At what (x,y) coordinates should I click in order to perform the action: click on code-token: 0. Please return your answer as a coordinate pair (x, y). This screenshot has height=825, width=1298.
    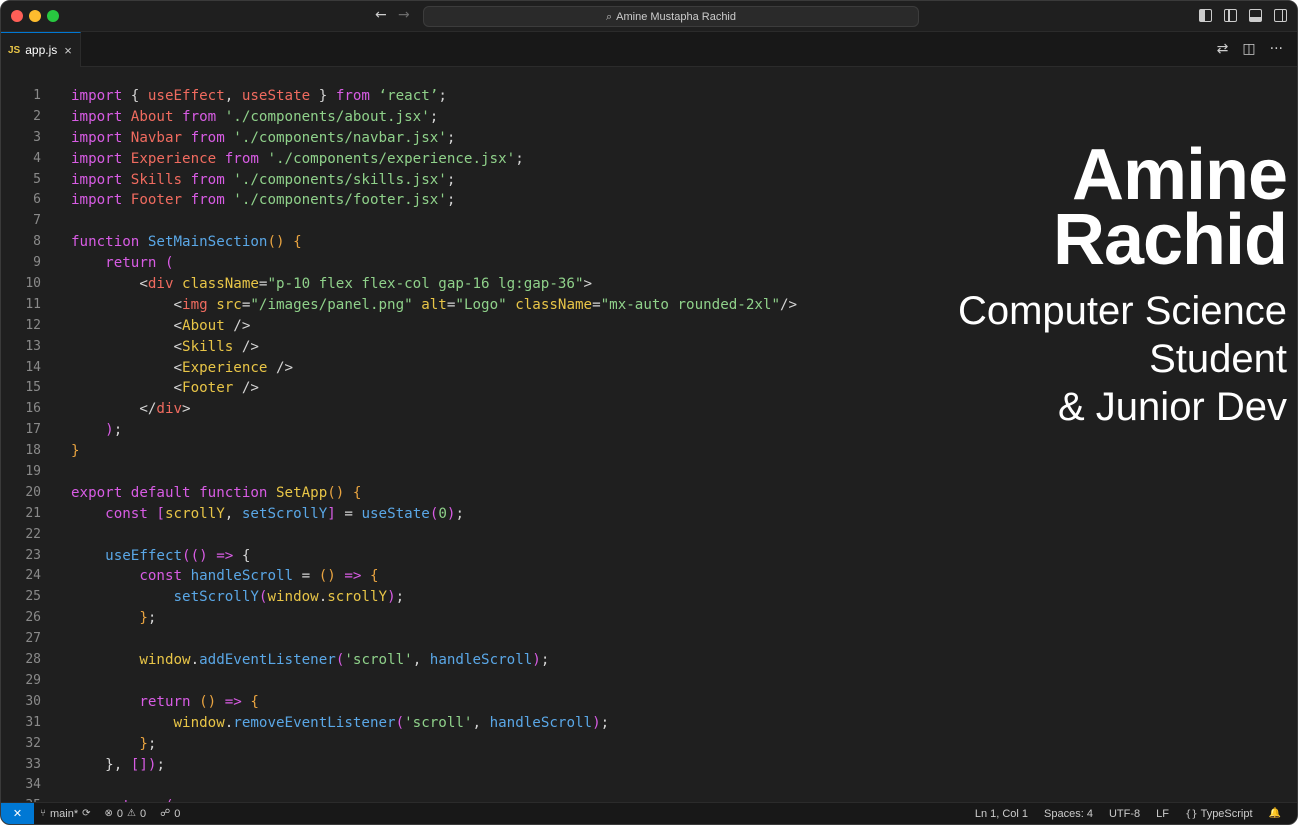
    Looking at the image, I should click on (442, 513).